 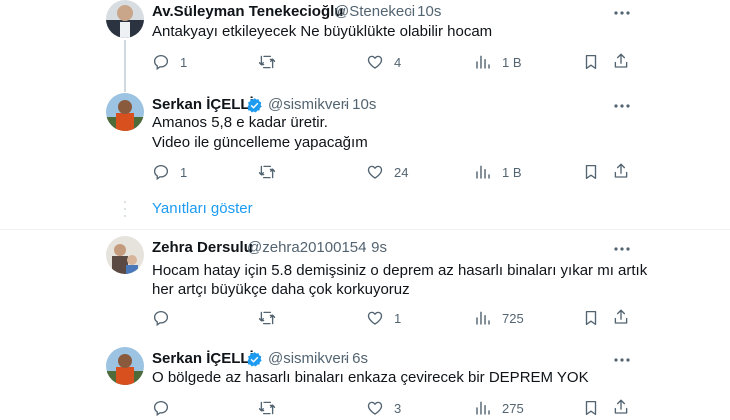 What do you see at coordinates (383, 62) in the screenshot?
I see `like-button: 4` at bounding box center [383, 62].